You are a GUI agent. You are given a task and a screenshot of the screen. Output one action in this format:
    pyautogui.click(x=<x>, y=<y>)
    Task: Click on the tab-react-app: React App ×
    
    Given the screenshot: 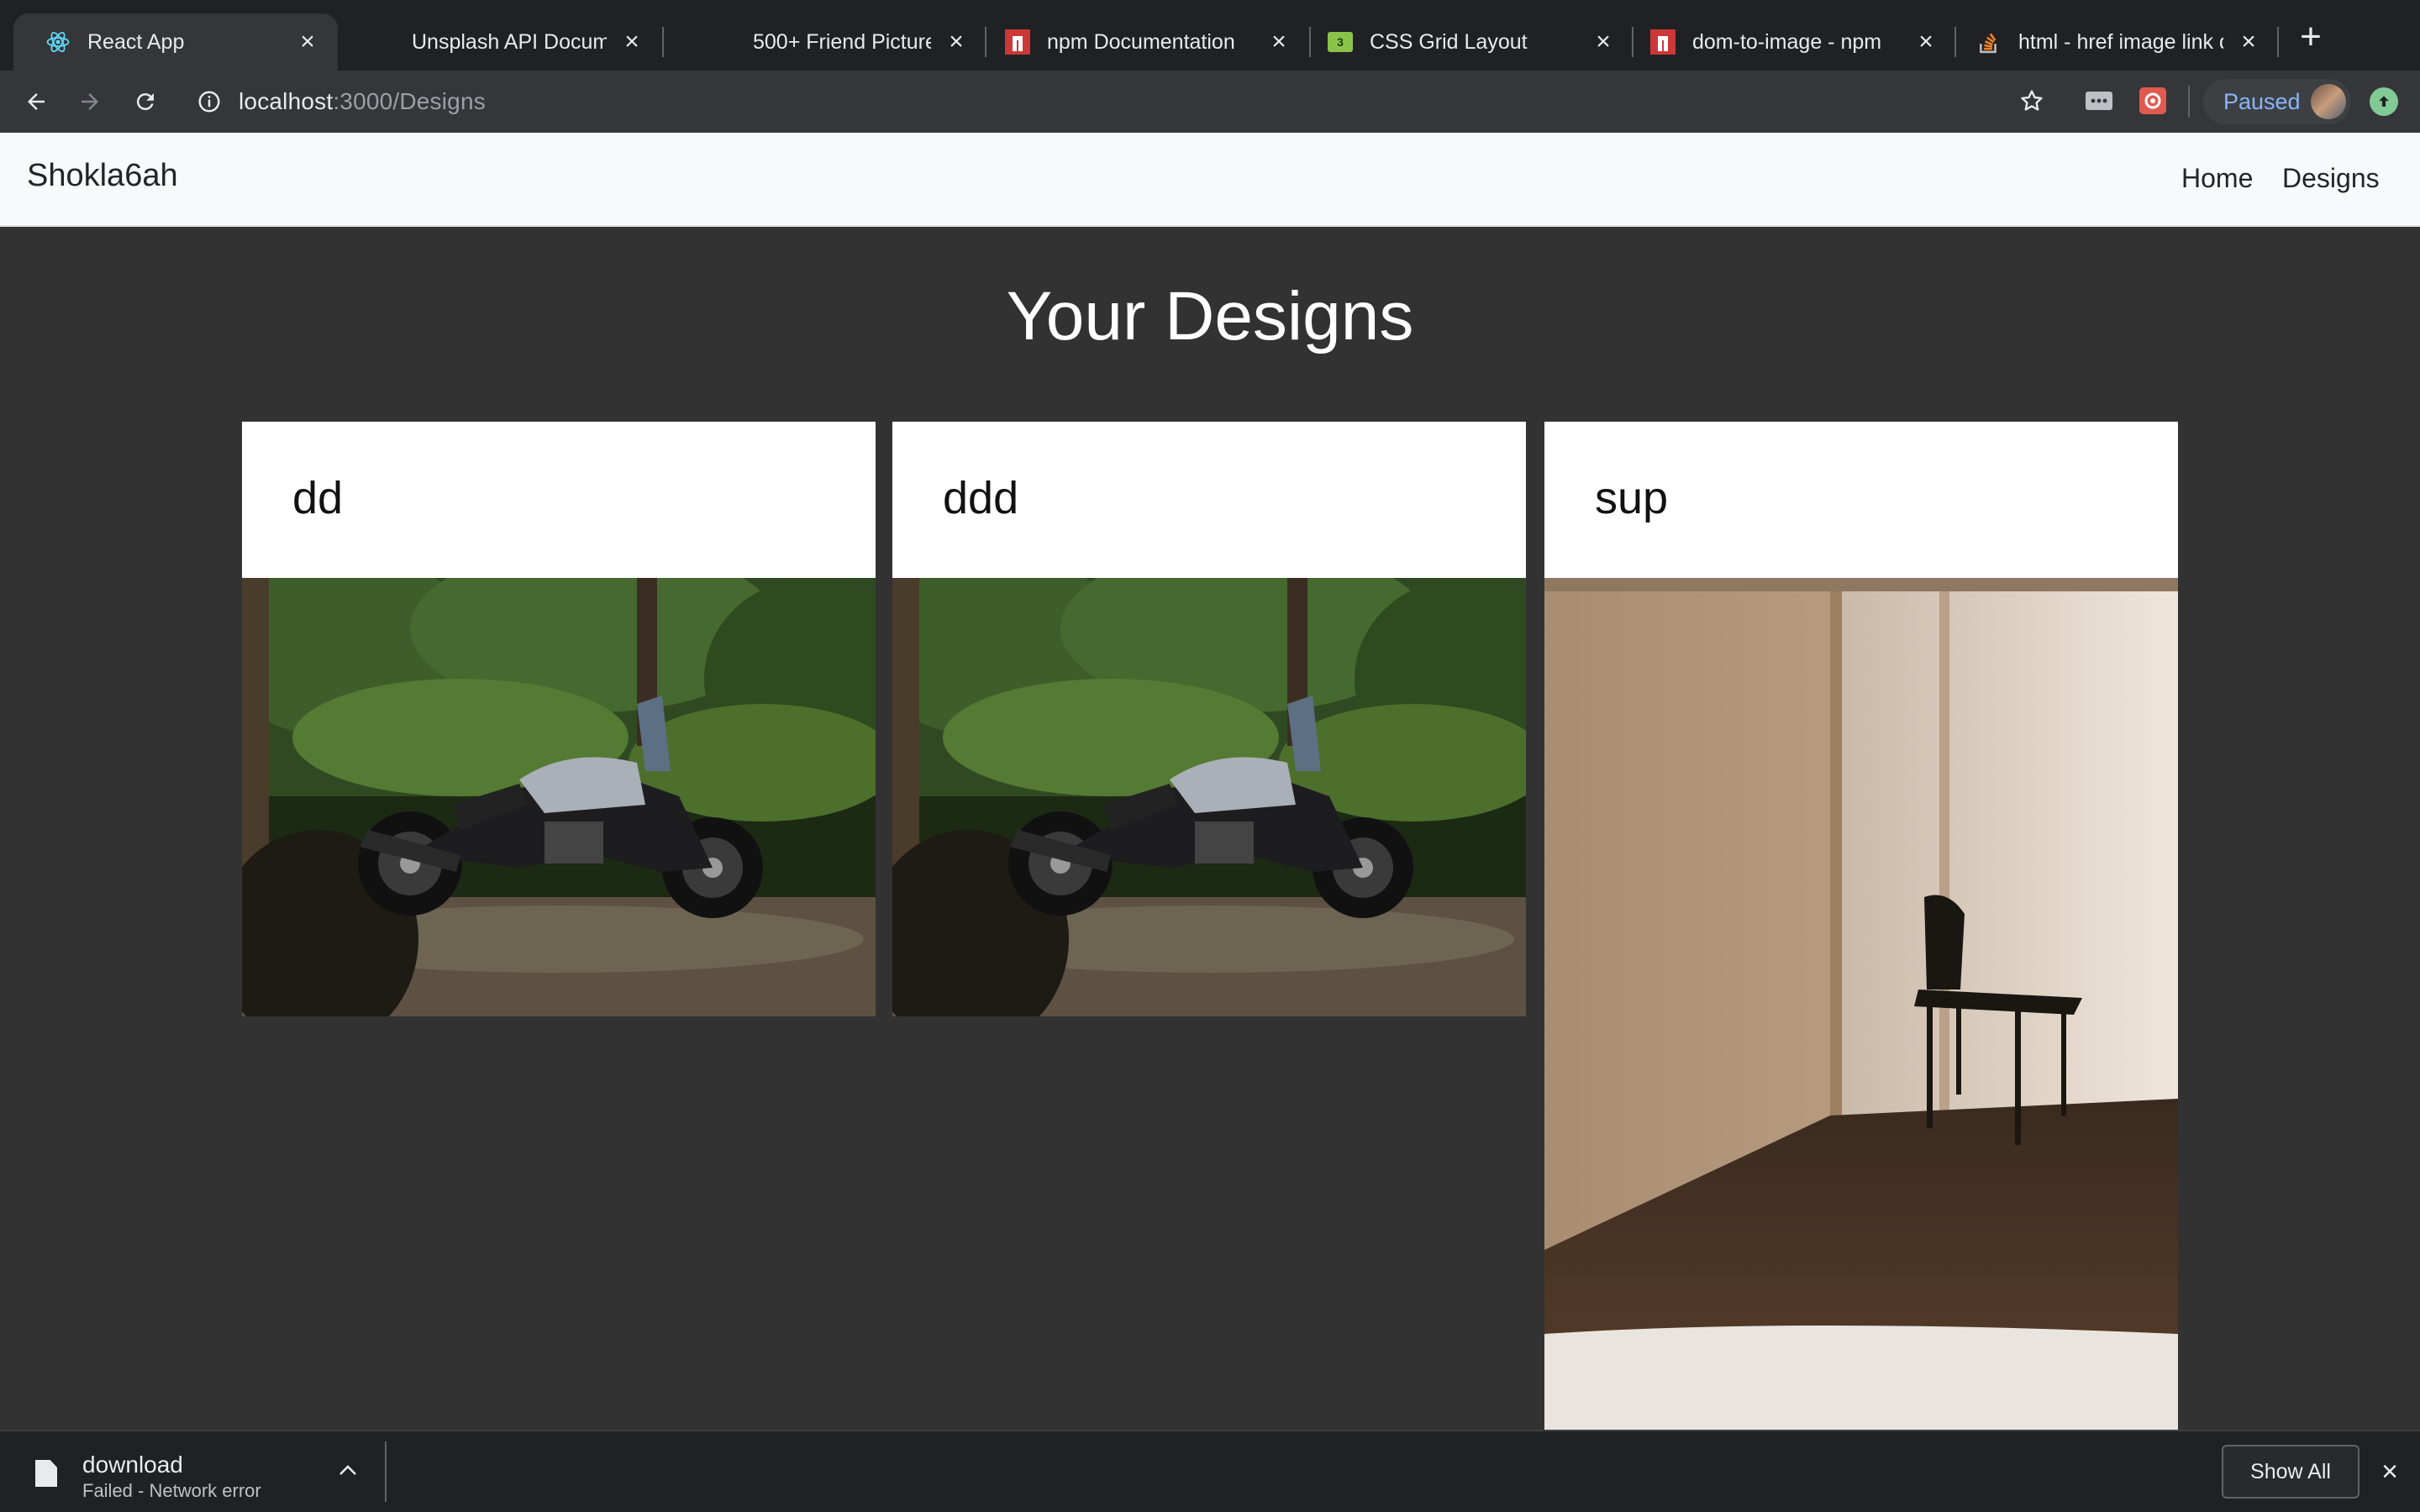 What is the action you would take?
    pyautogui.click(x=176, y=42)
    